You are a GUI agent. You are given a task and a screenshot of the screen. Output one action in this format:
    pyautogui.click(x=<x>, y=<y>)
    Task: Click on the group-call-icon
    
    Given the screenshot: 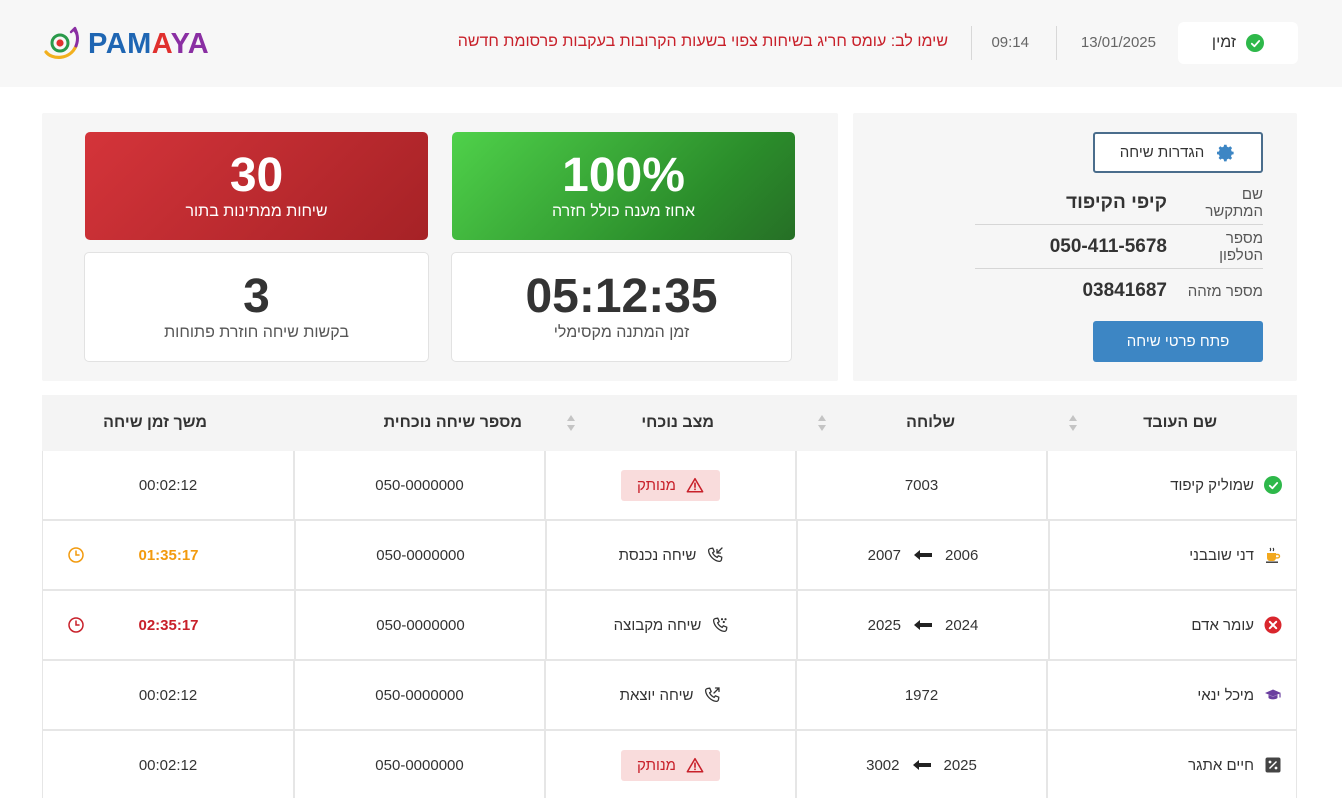 What is the action you would take?
    pyautogui.click(x=720, y=625)
    